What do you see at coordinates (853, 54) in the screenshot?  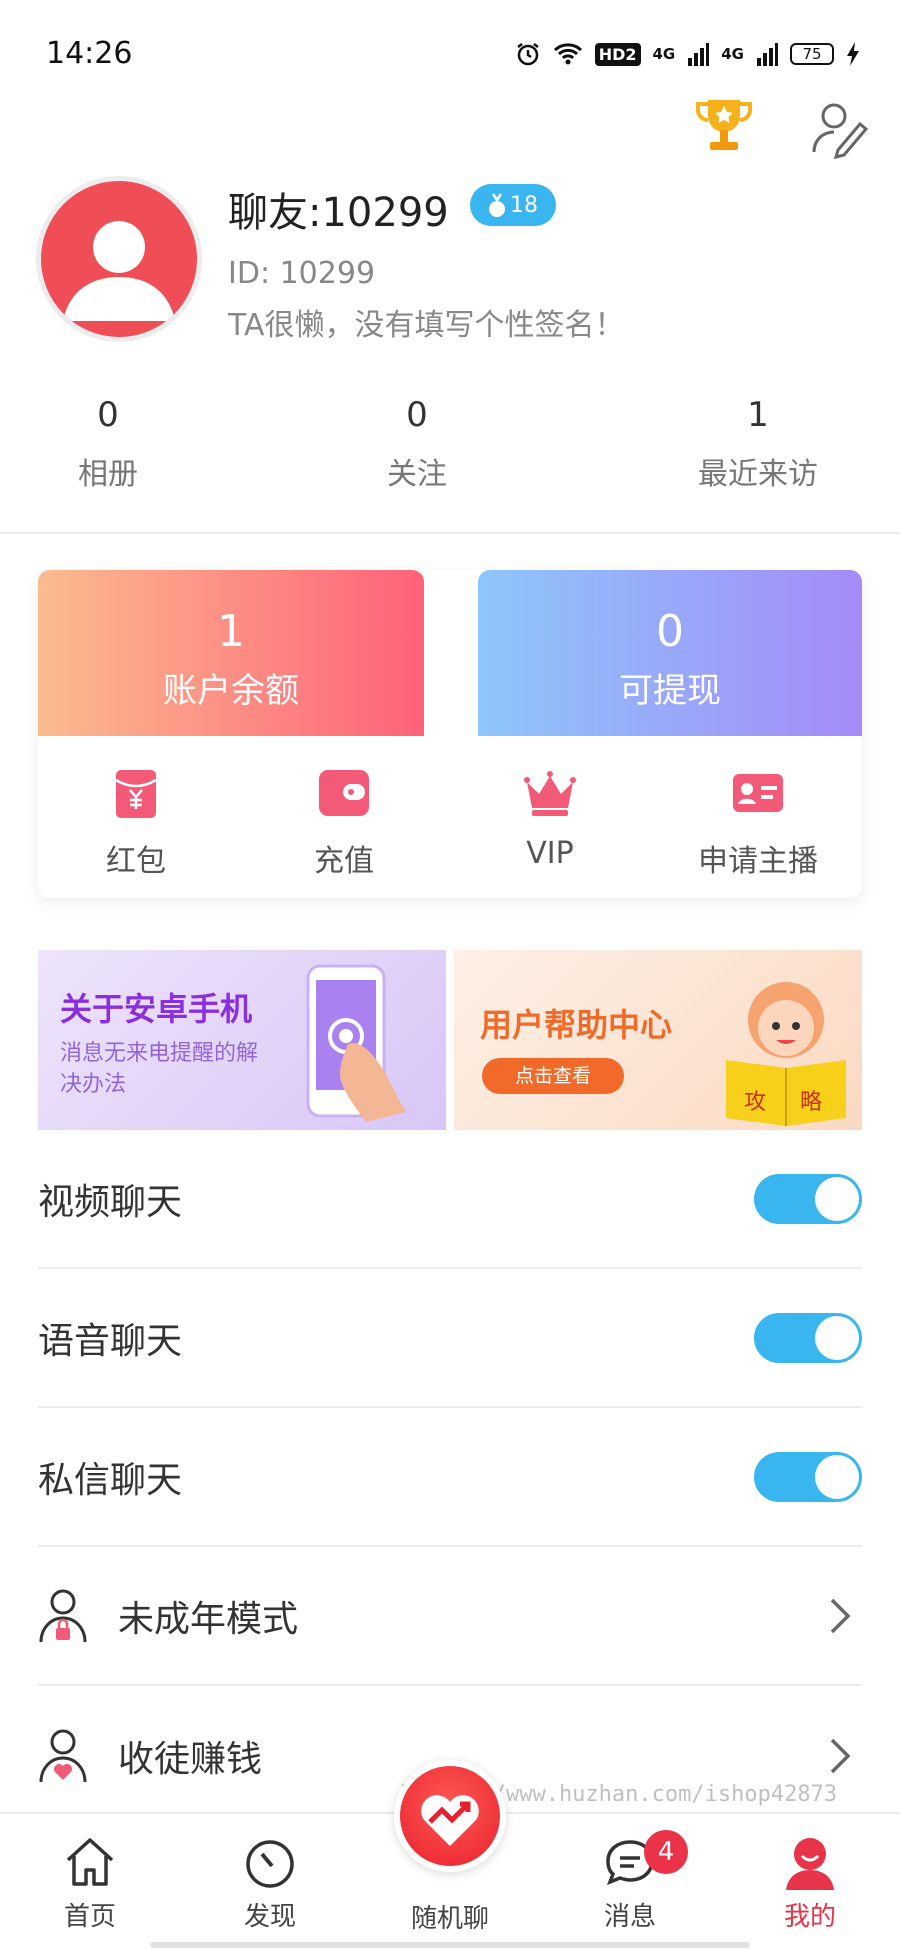 I see `charging-icon` at bounding box center [853, 54].